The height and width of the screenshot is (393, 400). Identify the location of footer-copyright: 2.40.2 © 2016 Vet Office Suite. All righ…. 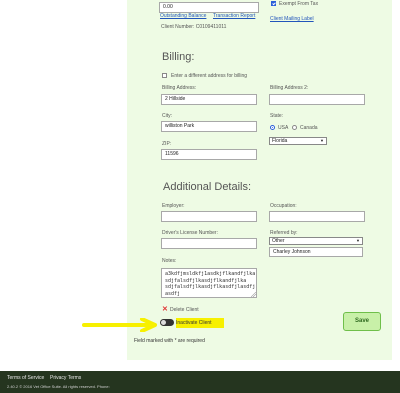
(58, 386).